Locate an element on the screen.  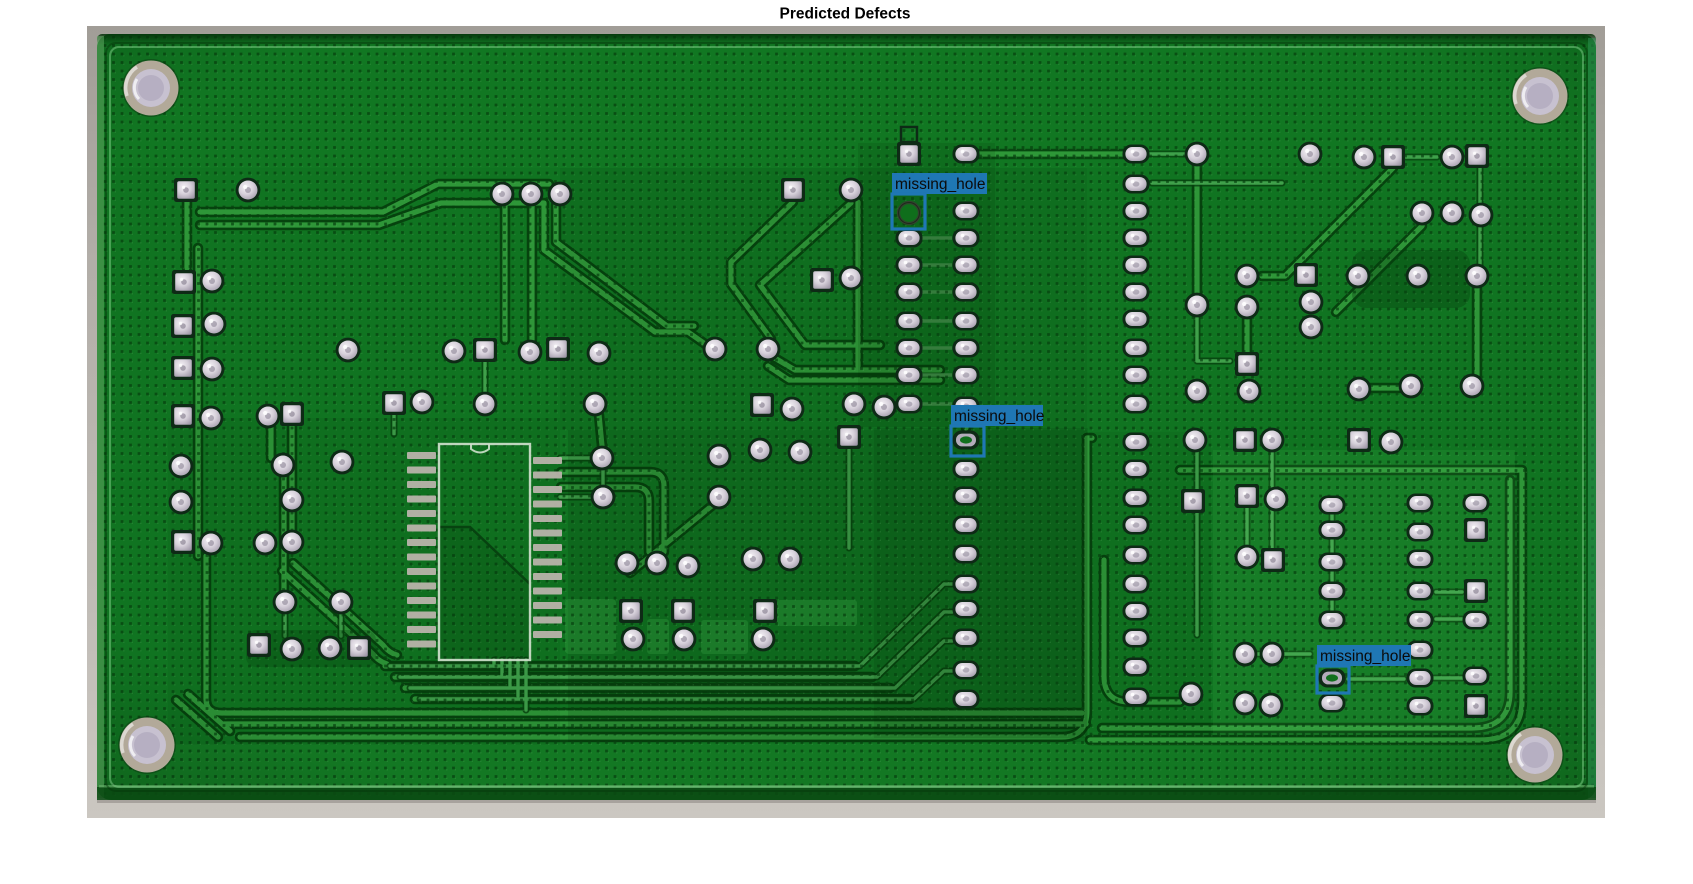
svg-text: Predicted Defects is located at coordinates (845, 14).